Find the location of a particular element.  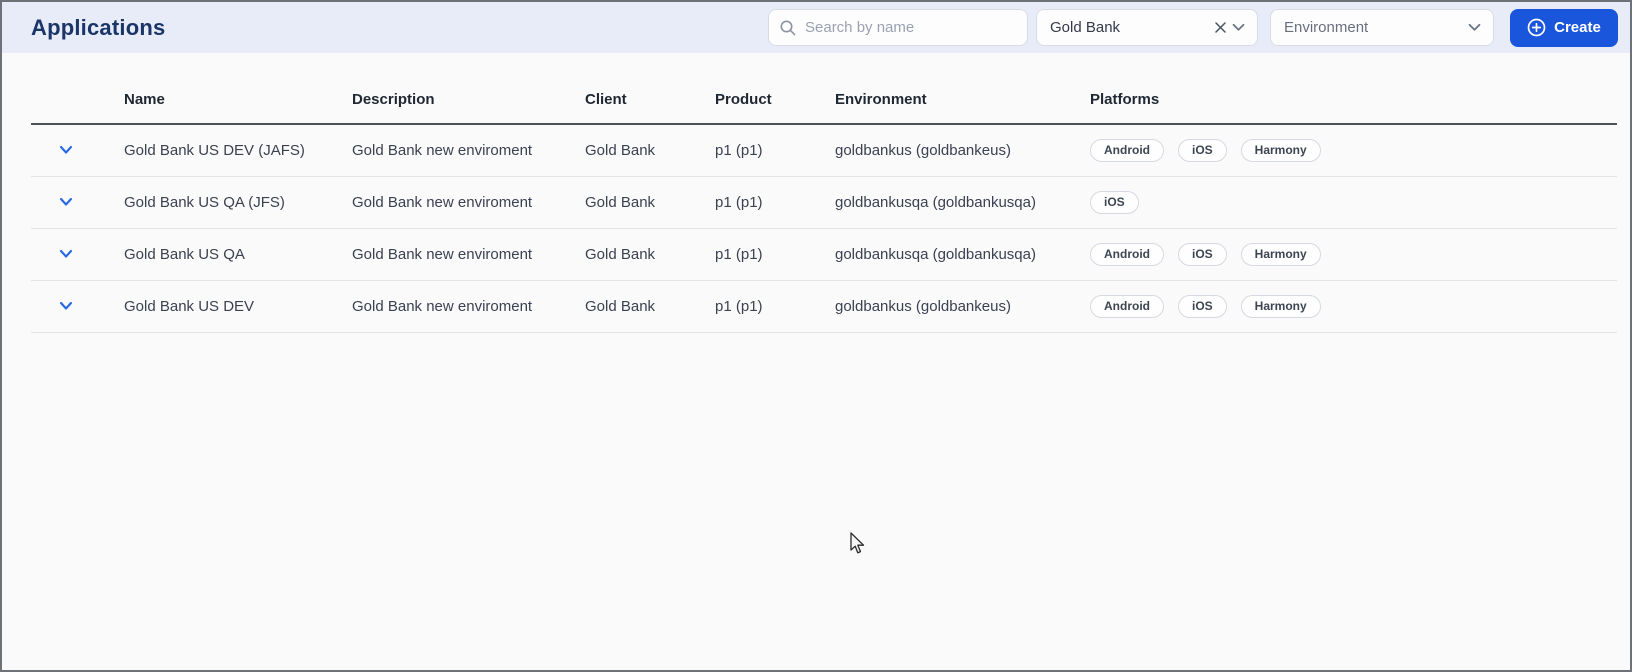

column-header-client: Client is located at coordinates (650, 89).